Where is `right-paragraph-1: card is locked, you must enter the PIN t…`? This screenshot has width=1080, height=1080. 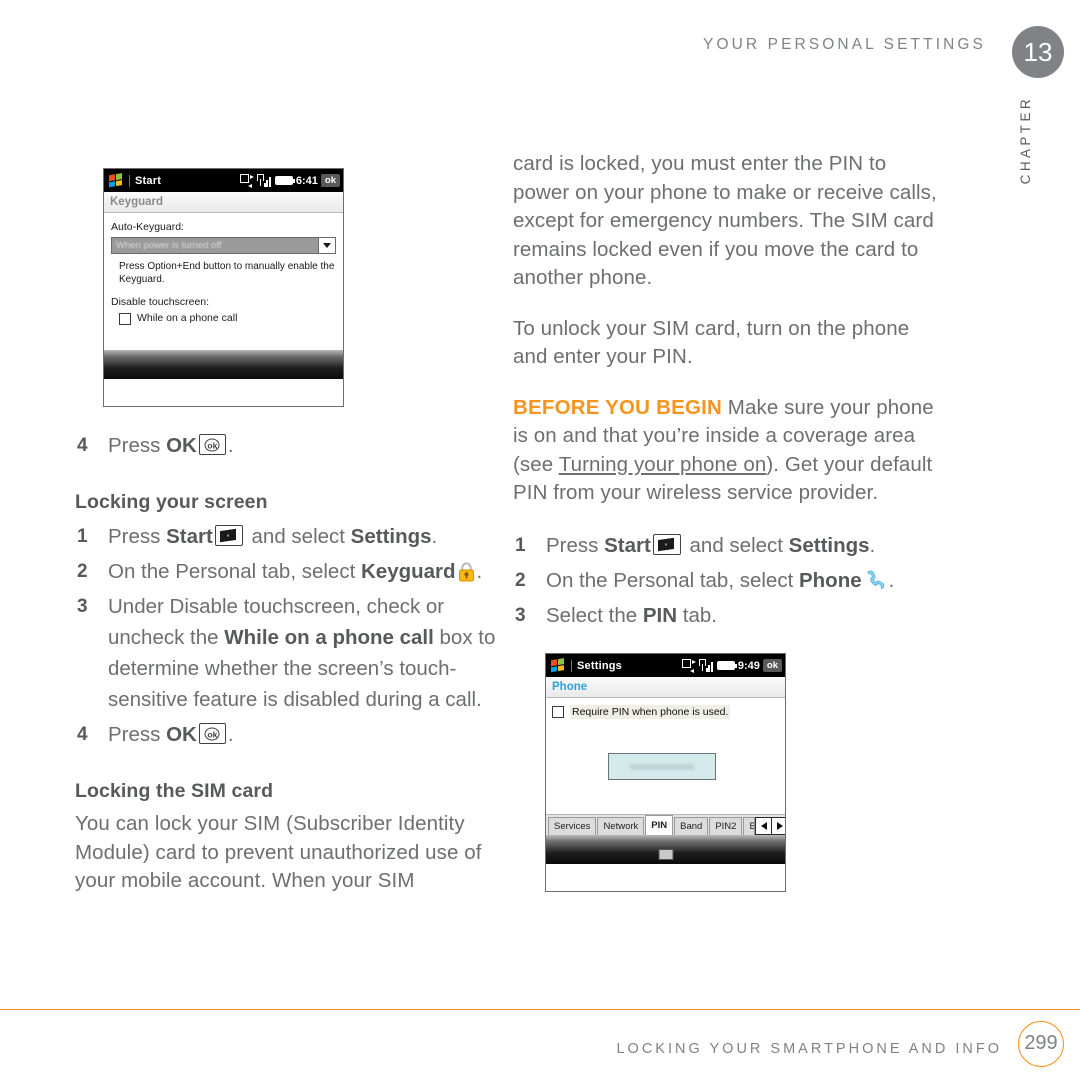
right-paragraph-1: card is locked, you must enter the PIN t… is located at coordinates (725, 220).